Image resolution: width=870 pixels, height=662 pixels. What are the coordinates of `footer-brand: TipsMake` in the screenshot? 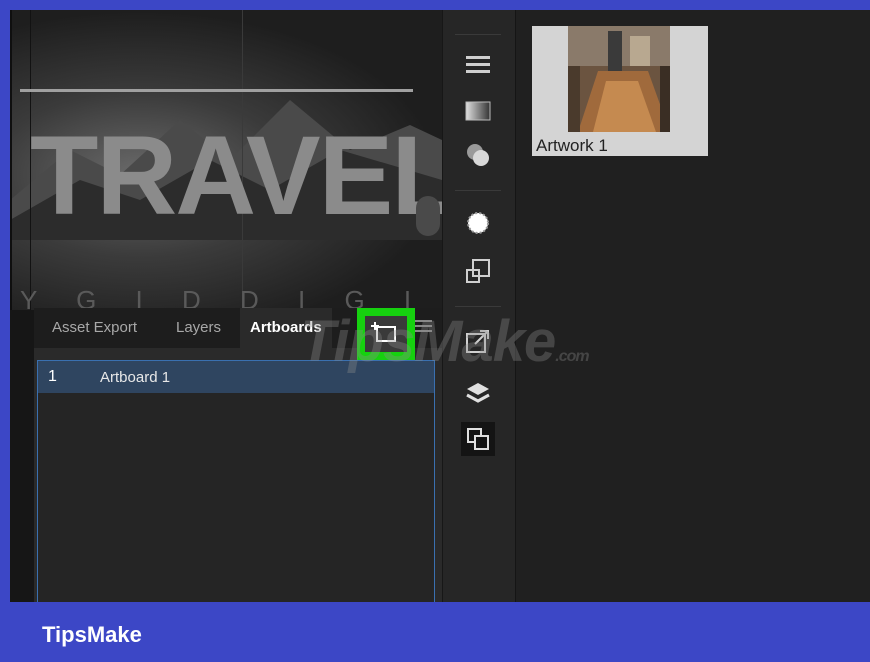 It's located at (92, 634).